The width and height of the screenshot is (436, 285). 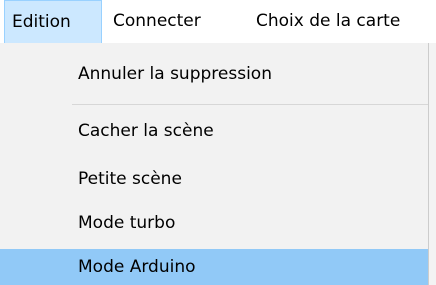 What do you see at coordinates (157, 21) in the screenshot?
I see `menu-connecter: Connecter` at bounding box center [157, 21].